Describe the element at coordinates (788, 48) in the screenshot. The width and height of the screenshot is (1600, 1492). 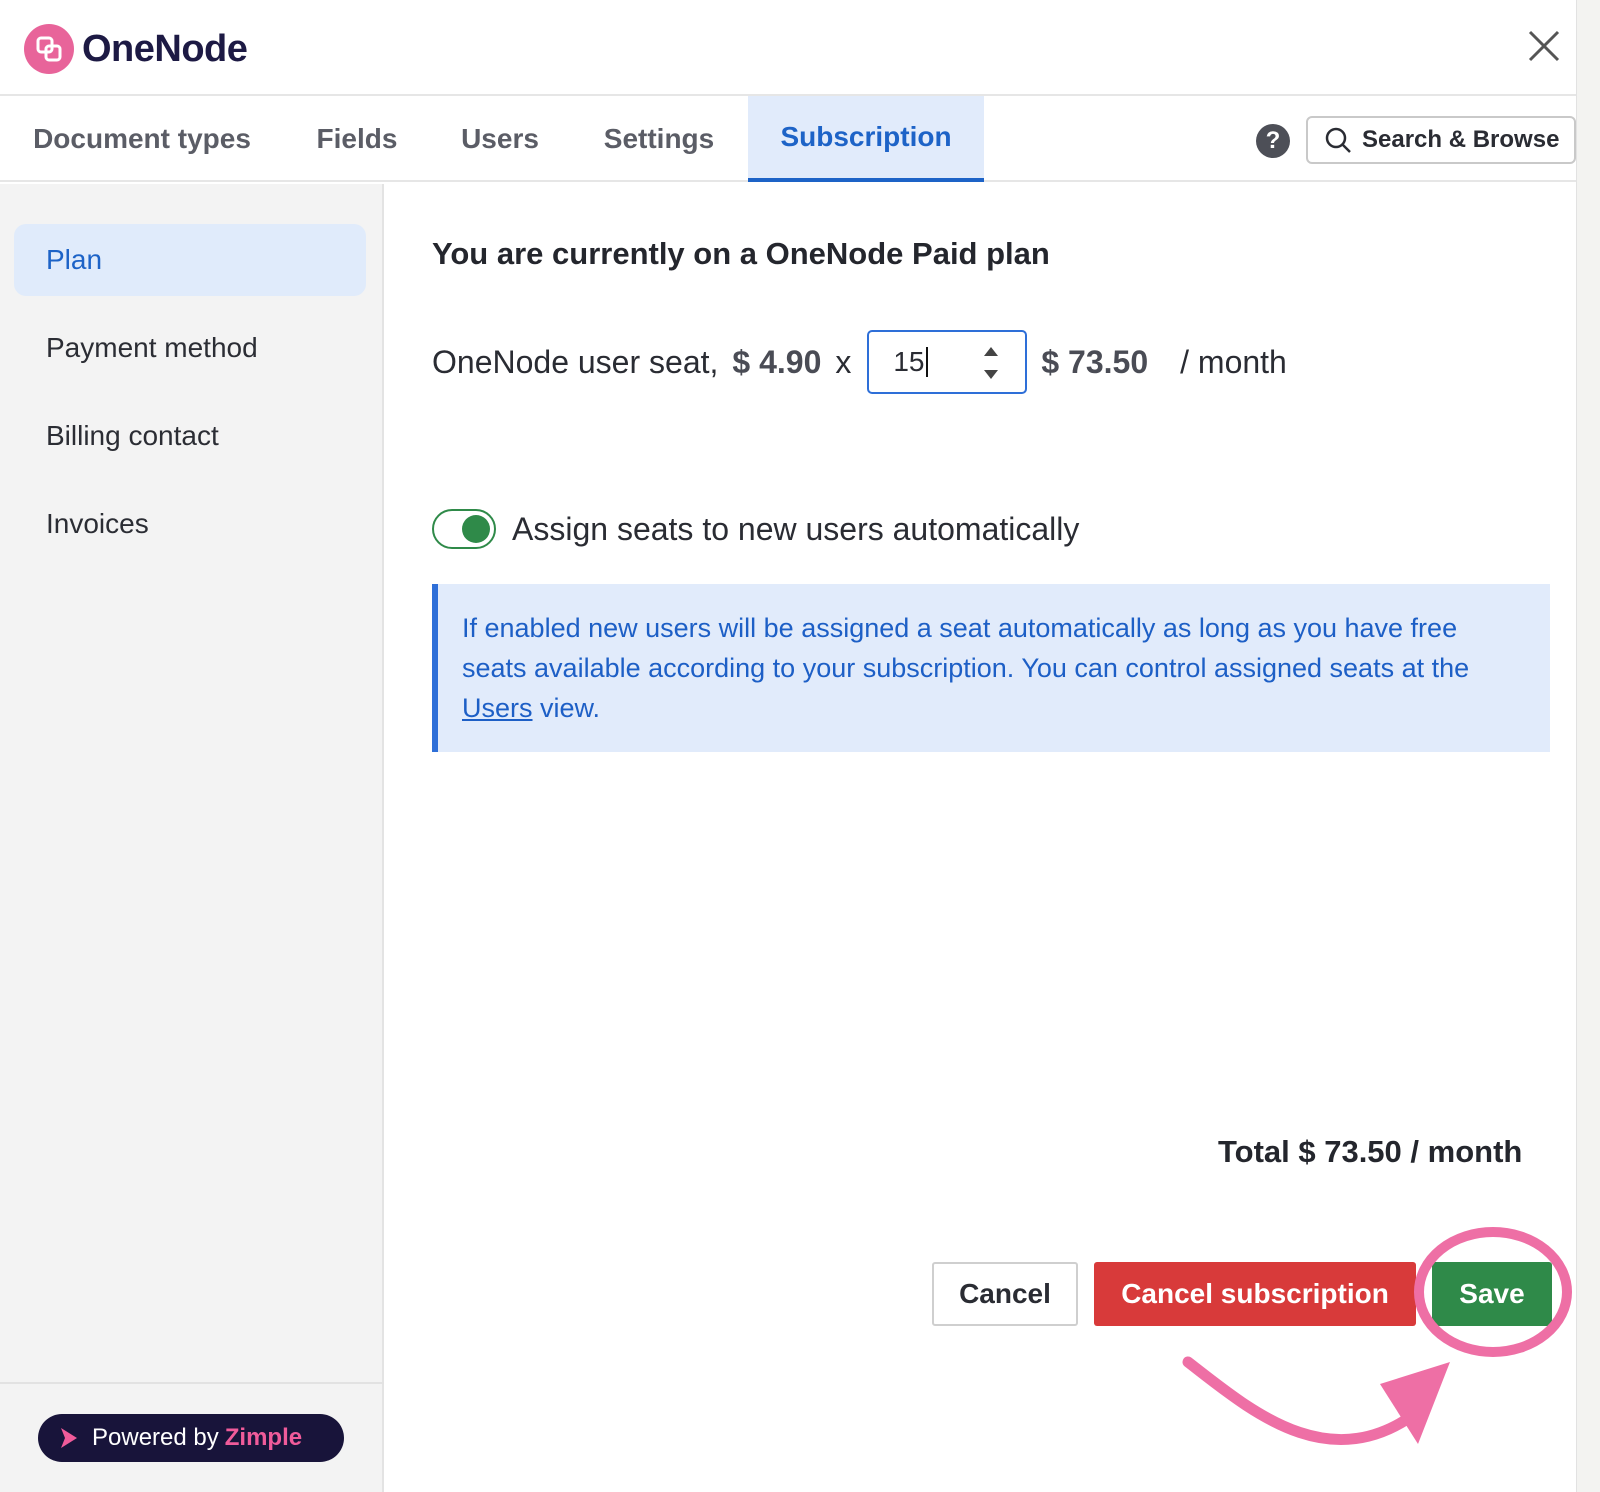
I see `dialog-header: OneNode` at that location.